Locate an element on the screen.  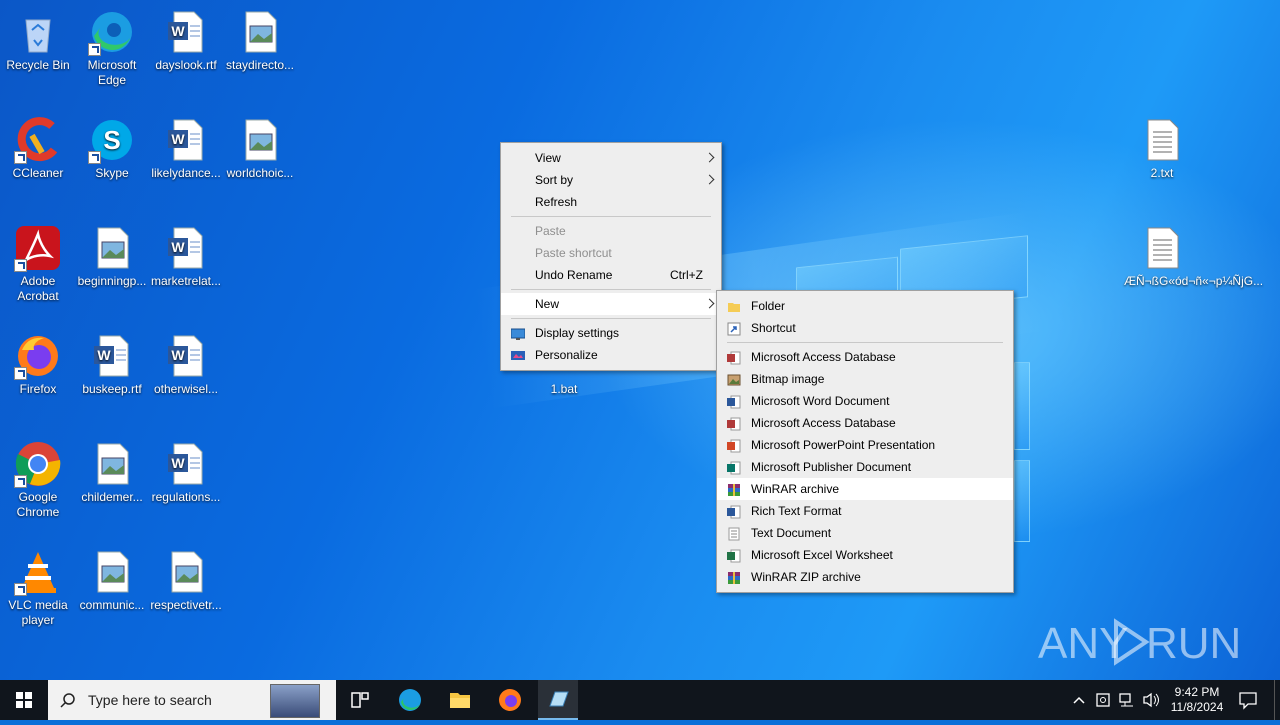
desktop-icon-label: Adobe Acrobat is located at coordinates (38, 288).